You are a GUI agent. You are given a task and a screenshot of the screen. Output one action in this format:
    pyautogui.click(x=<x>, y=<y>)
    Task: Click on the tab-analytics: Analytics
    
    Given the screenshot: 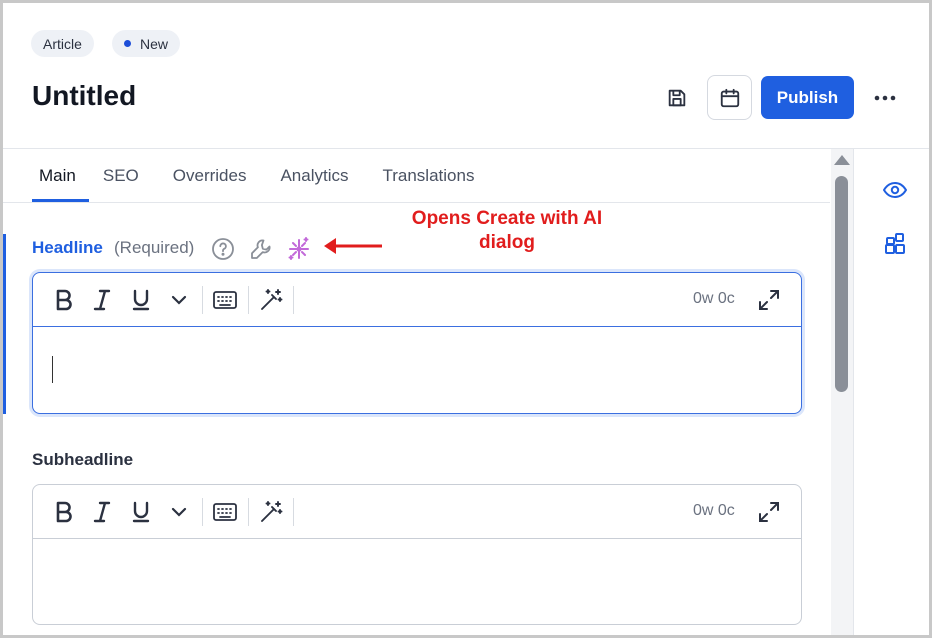 What is the action you would take?
    pyautogui.click(x=314, y=175)
    